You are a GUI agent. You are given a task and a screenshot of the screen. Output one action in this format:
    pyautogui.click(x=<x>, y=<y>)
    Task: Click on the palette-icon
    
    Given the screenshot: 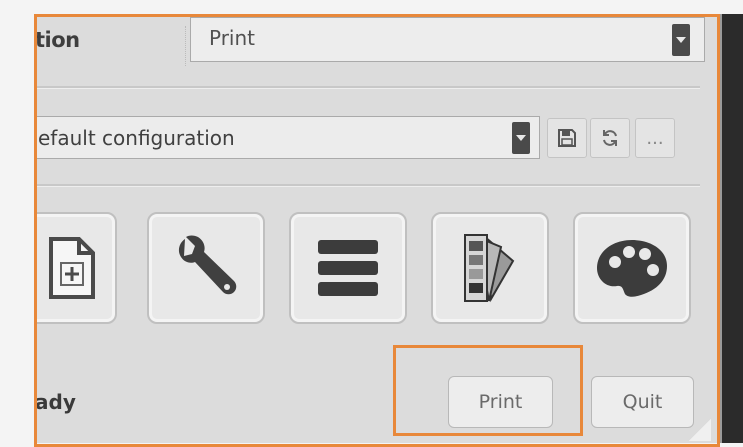 What is the action you would take?
    pyautogui.click(x=632, y=268)
    